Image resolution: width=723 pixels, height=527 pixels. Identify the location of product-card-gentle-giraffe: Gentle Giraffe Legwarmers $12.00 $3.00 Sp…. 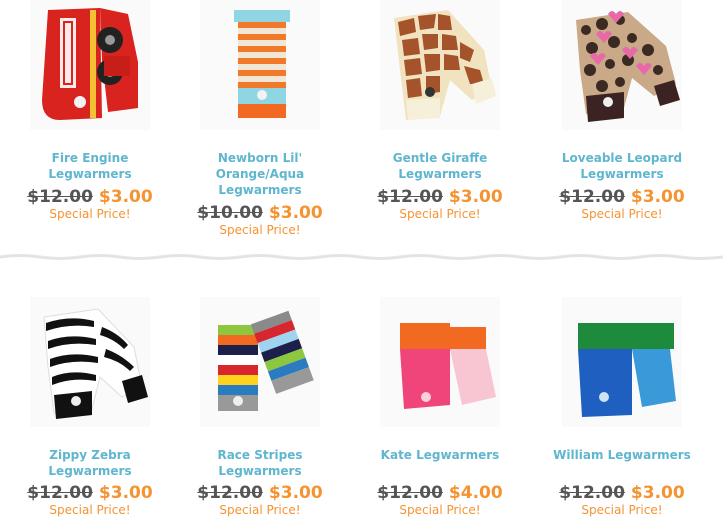
(440, 125).